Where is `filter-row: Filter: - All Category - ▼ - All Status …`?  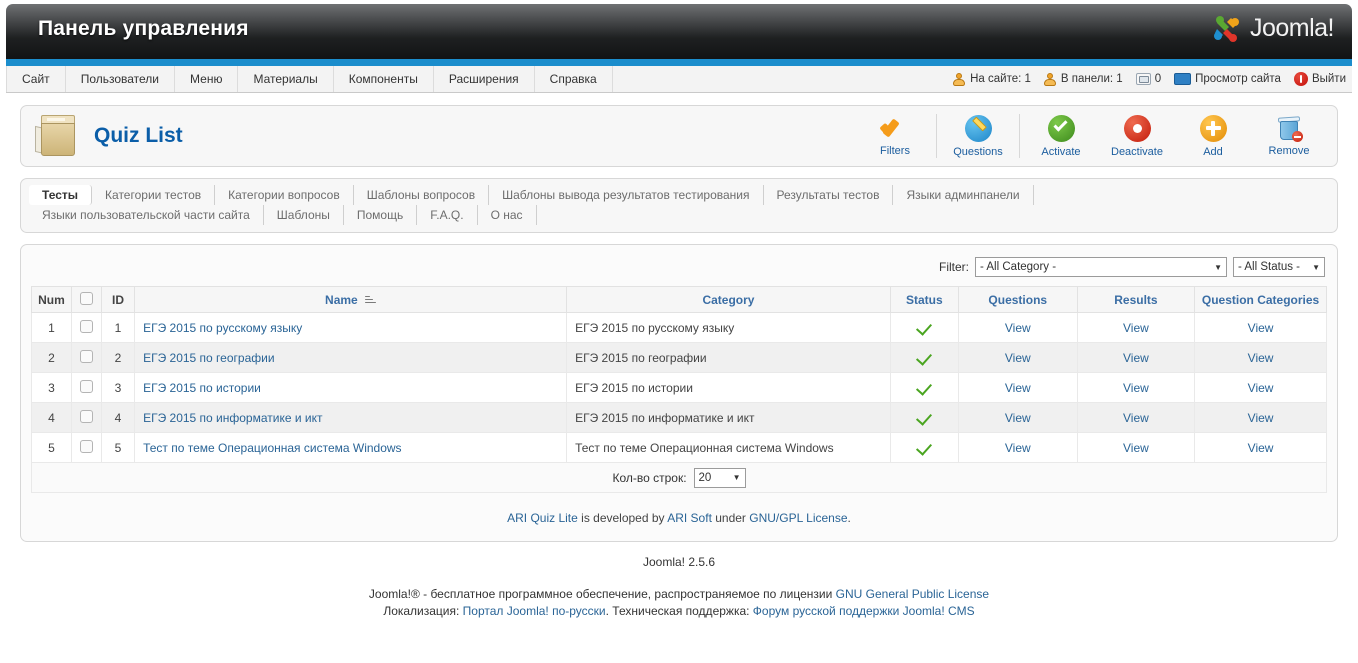
filter-row: Filter: - All Category - ▼ - All Status … is located at coordinates (679, 270).